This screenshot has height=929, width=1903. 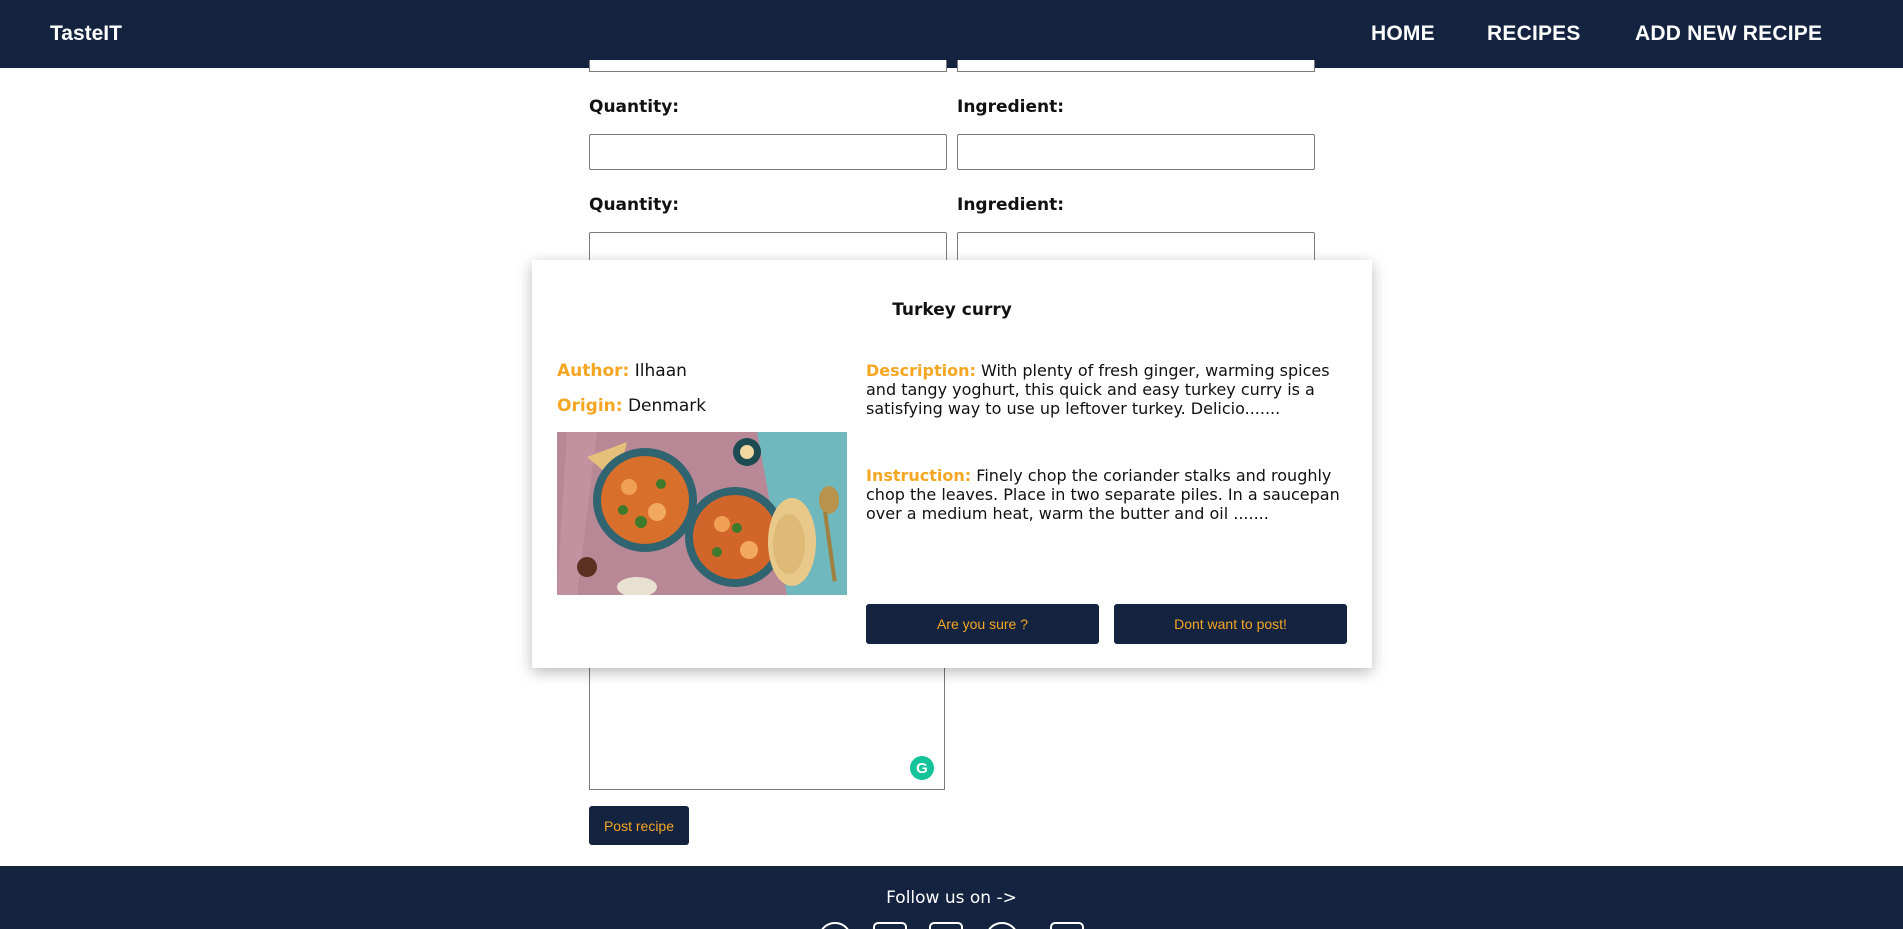 I want to click on ingredient-input, so click(x=1136, y=152).